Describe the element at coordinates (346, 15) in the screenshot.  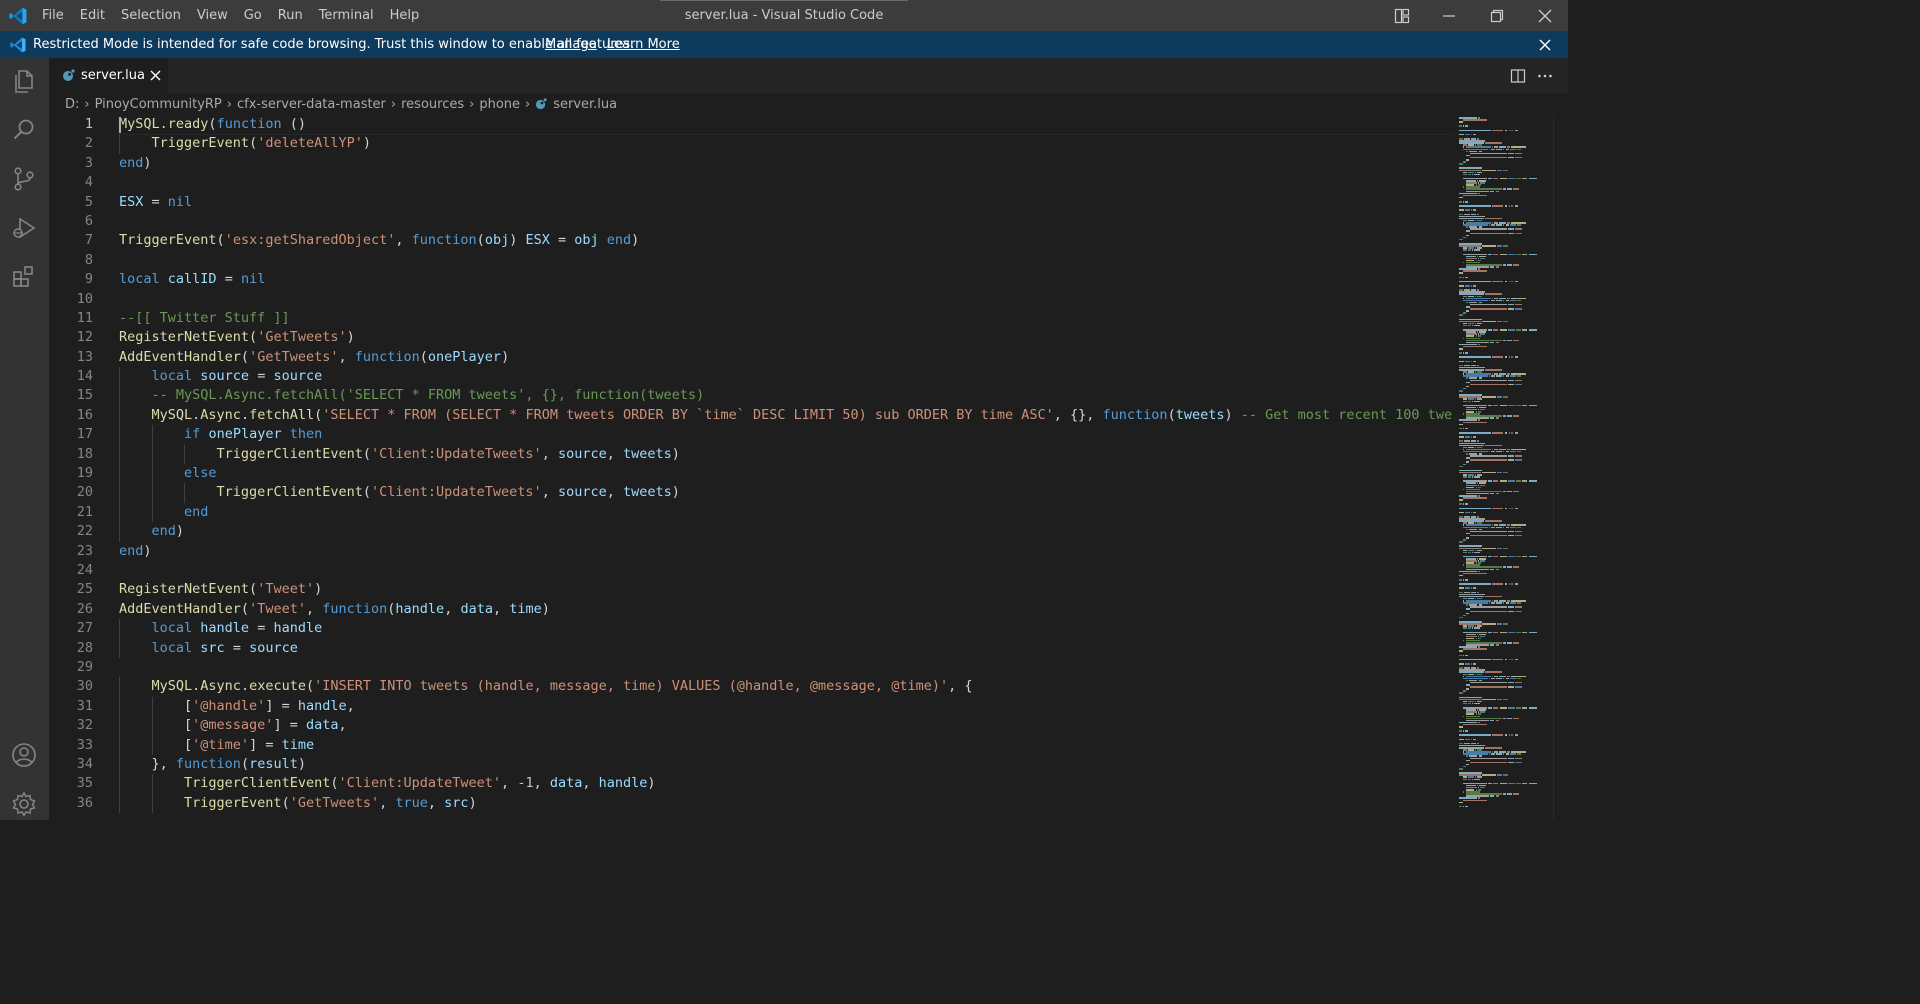
I see `menu-terminal: Terminal` at that location.